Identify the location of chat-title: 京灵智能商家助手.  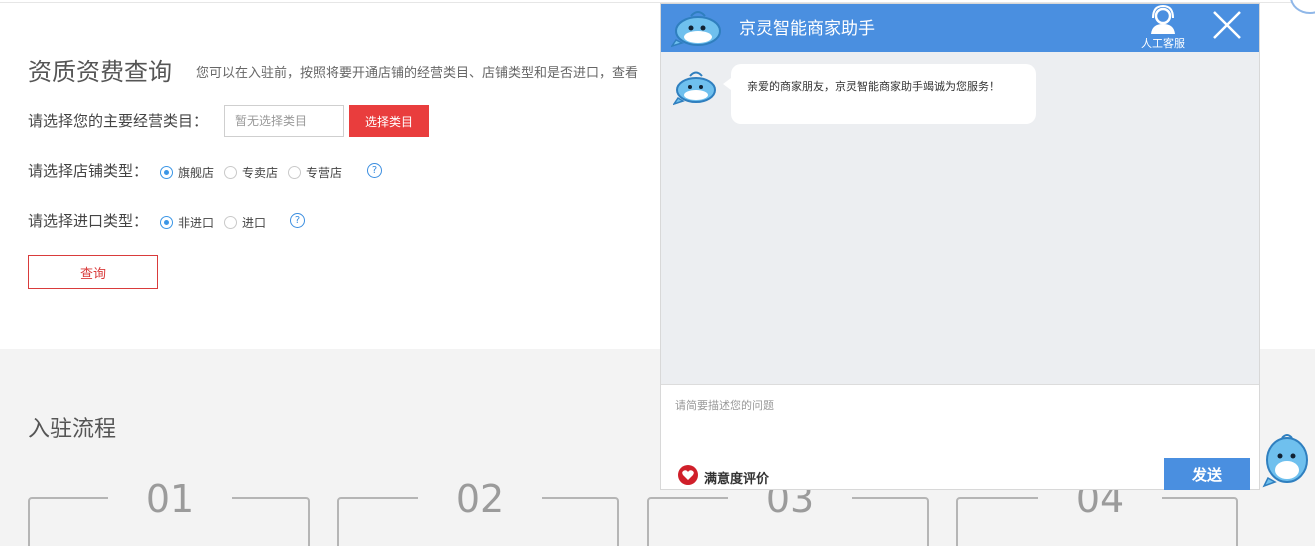
(807, 29).